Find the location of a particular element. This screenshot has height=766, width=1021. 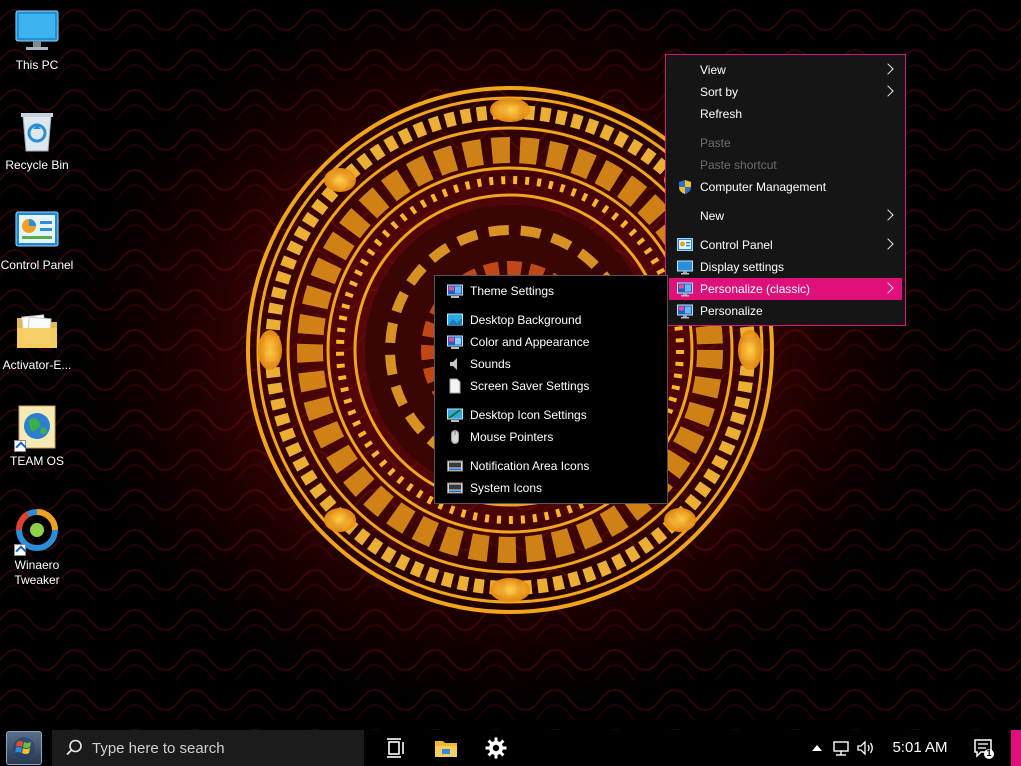

monitor-icon is located at coordinates (685, 267).